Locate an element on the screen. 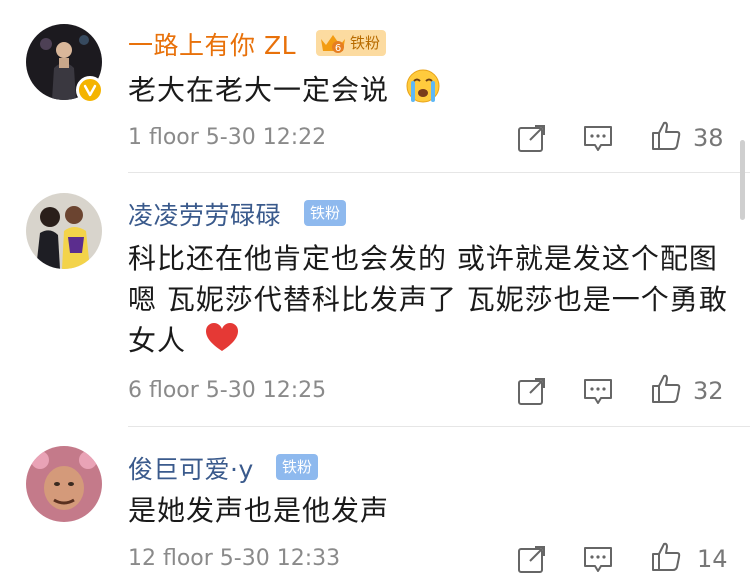 This screenshot has width=750, height=584. like-count: 14 is located at coordinates (712, 559).